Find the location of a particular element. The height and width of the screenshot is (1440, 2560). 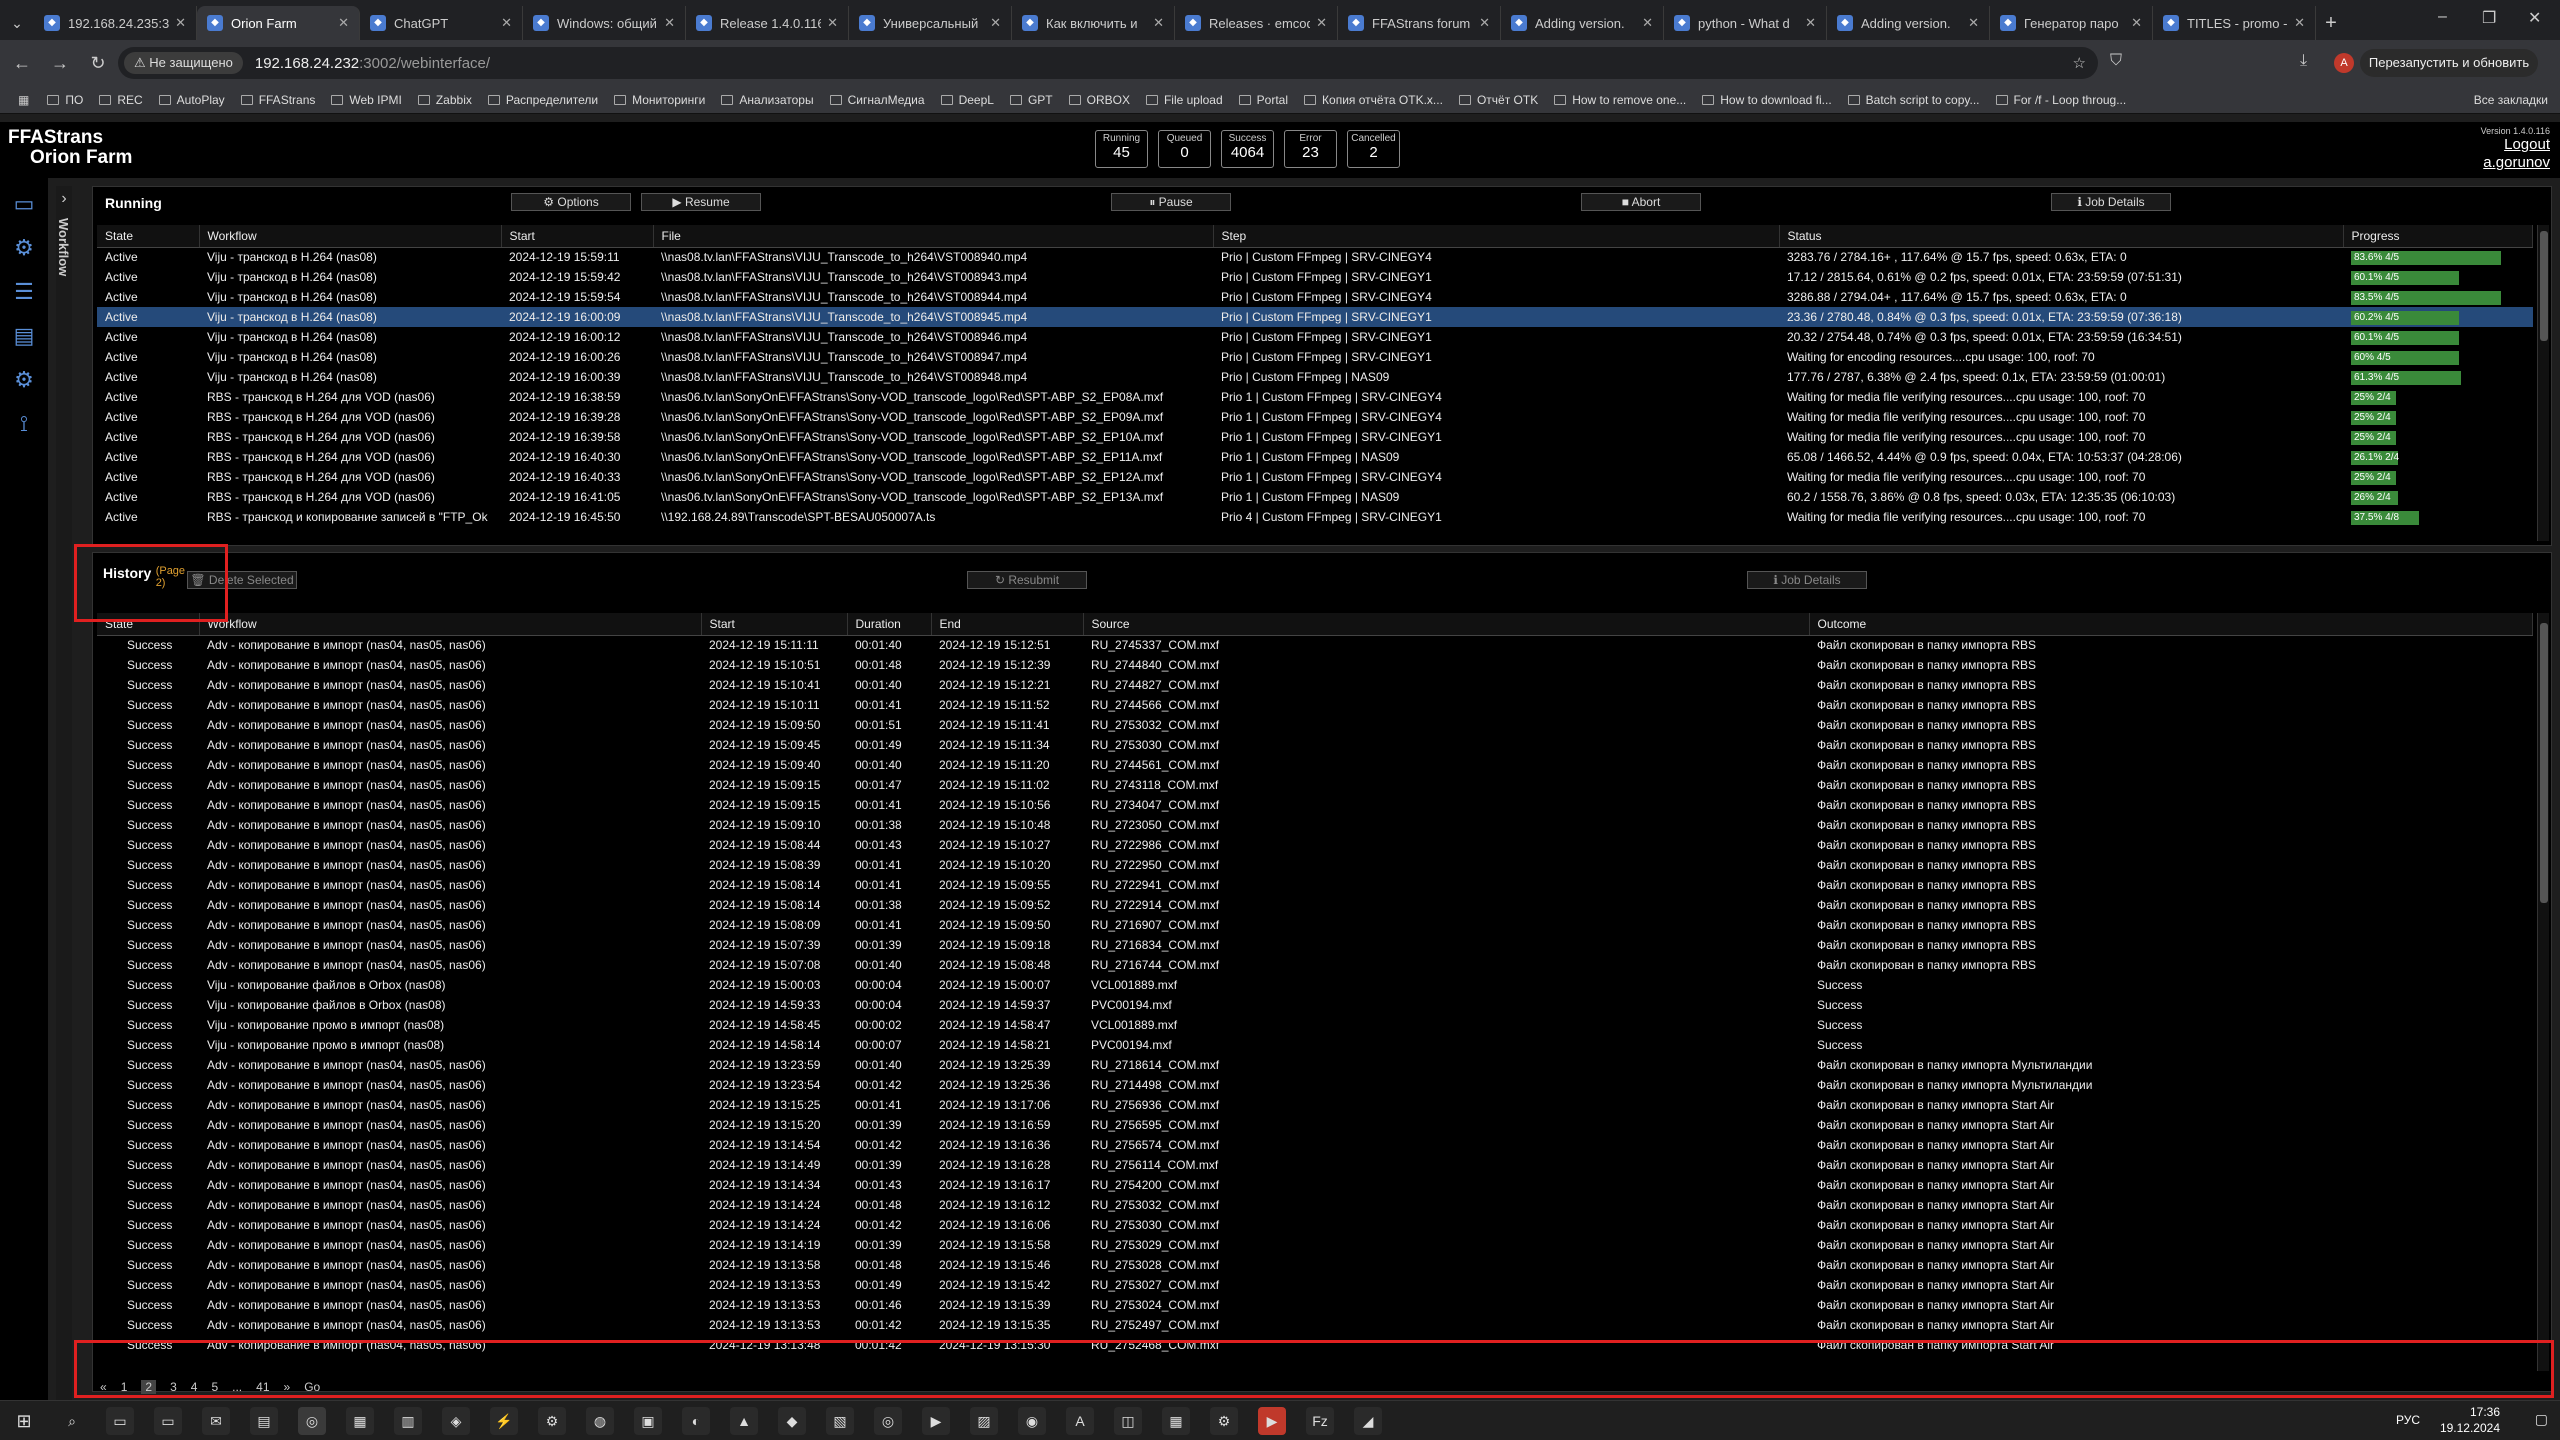

browser-tab: ◆ Универсальный ✕ is located at coordinates (930, 23).